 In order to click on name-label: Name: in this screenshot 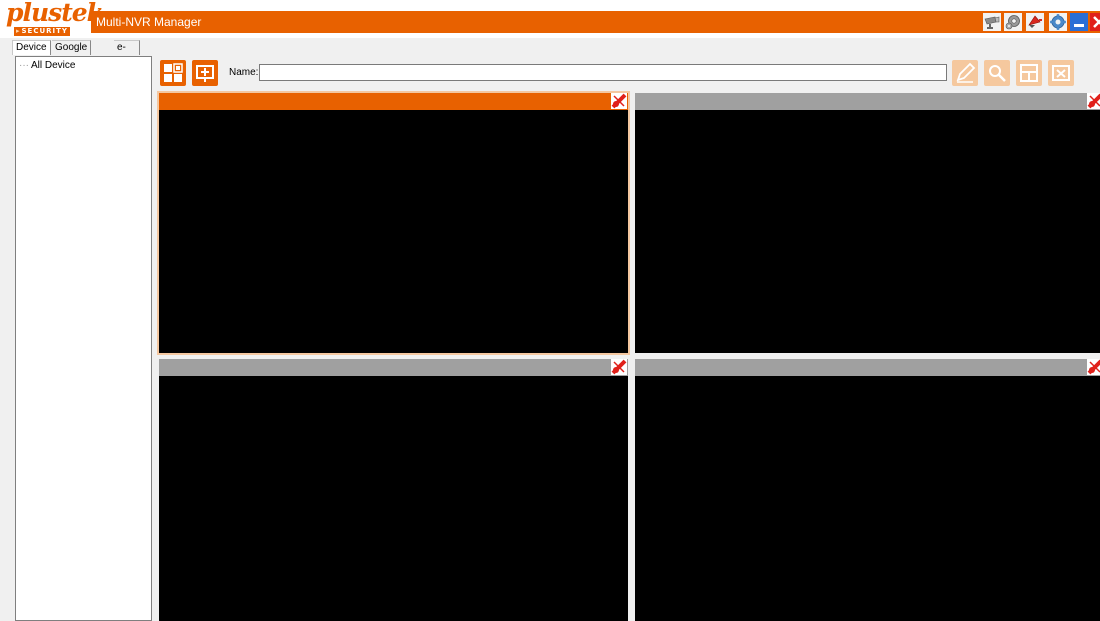, I will do `click(244, 72)`.